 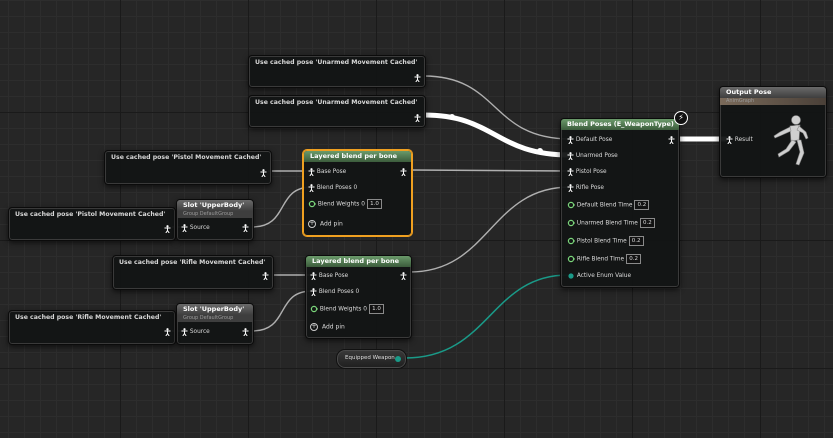 What do you see at coordinates (331, 224) in the screenshot?
I see `add-pin-label: Add pin` at bounding box center [331, 224].